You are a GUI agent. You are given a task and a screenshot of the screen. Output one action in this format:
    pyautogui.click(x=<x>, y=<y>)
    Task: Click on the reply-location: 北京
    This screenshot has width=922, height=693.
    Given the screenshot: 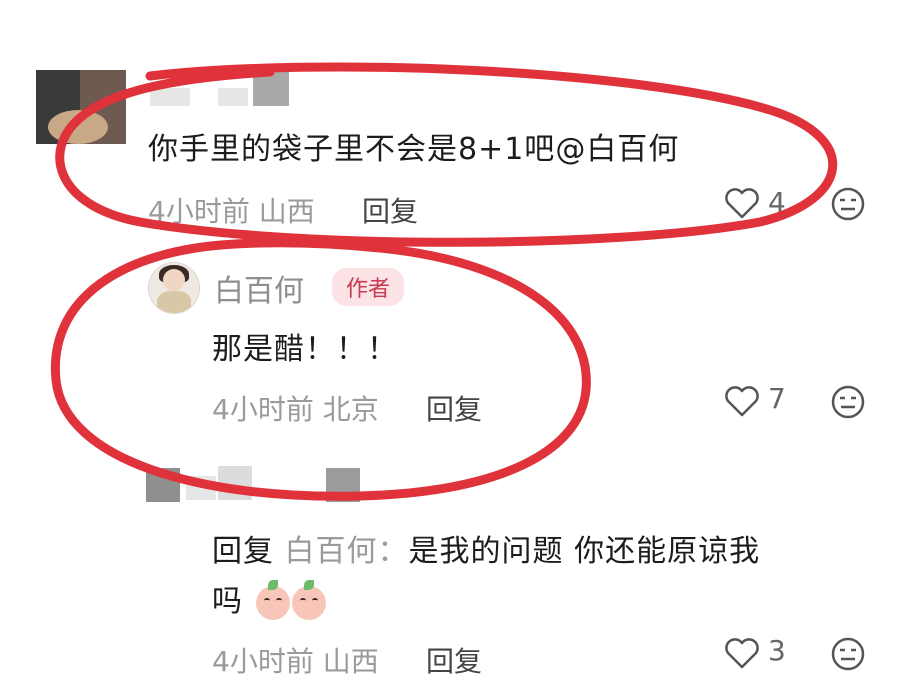 What is the action you would take?
    pyautogui.click(x=350, y=409)
    